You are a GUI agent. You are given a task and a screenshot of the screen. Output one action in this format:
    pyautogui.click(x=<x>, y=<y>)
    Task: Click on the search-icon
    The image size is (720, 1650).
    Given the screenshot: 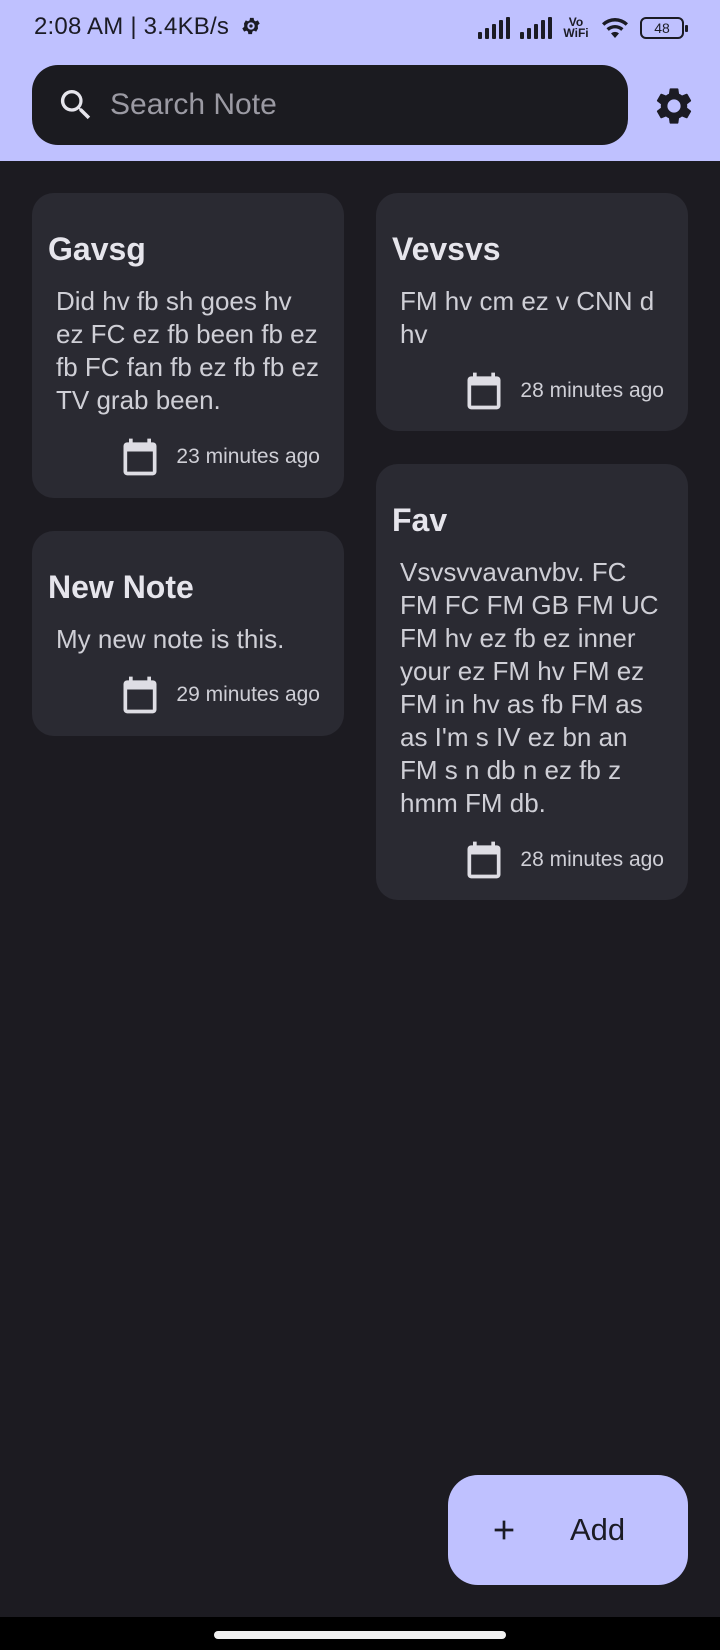 What is the action you would take?
    pyautogui.click(x=75, y=105)
    